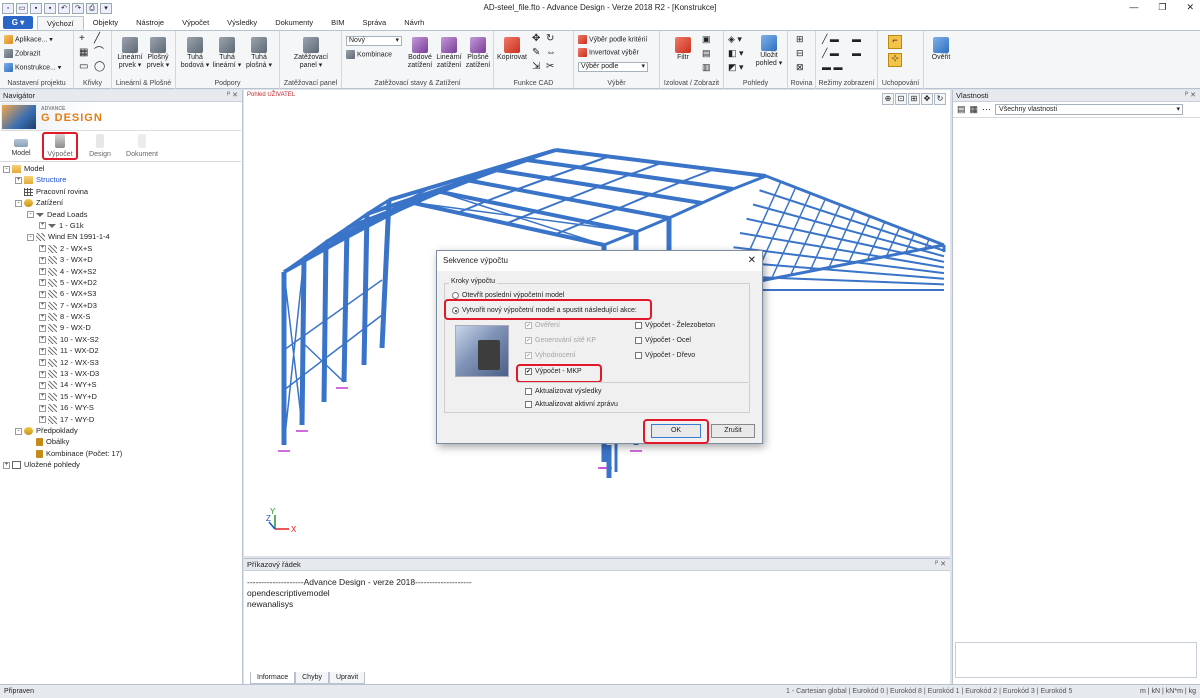  Describe the element at coordinates (106, 8) in the screenshot. I see `customize-icon: ▾` at that location.